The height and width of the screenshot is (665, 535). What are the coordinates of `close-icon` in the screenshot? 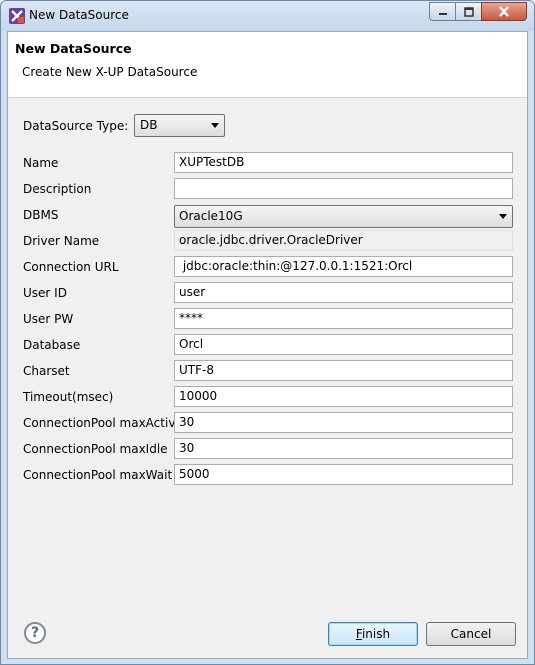 It's located at (504, 11).